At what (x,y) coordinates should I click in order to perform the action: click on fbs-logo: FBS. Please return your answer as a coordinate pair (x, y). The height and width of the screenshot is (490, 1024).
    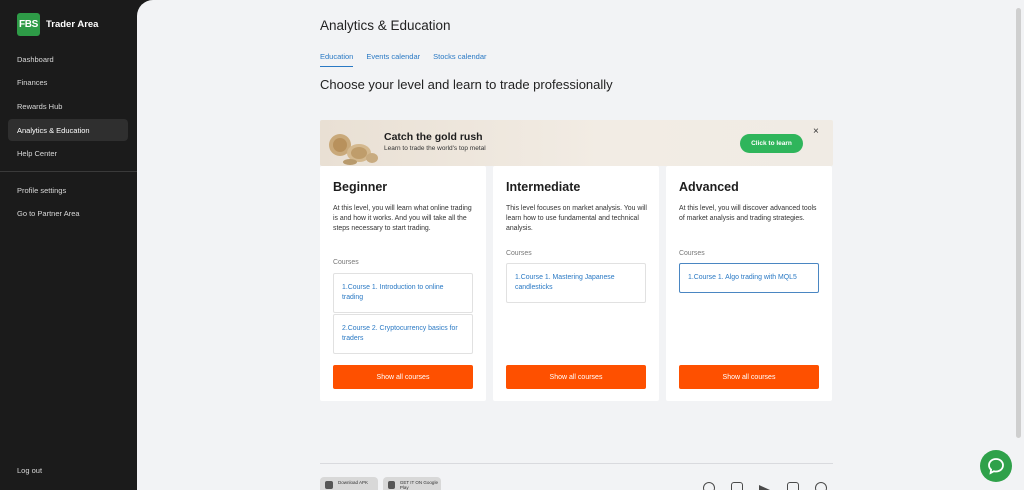
    Looking at the image, I should click on (28, 24).